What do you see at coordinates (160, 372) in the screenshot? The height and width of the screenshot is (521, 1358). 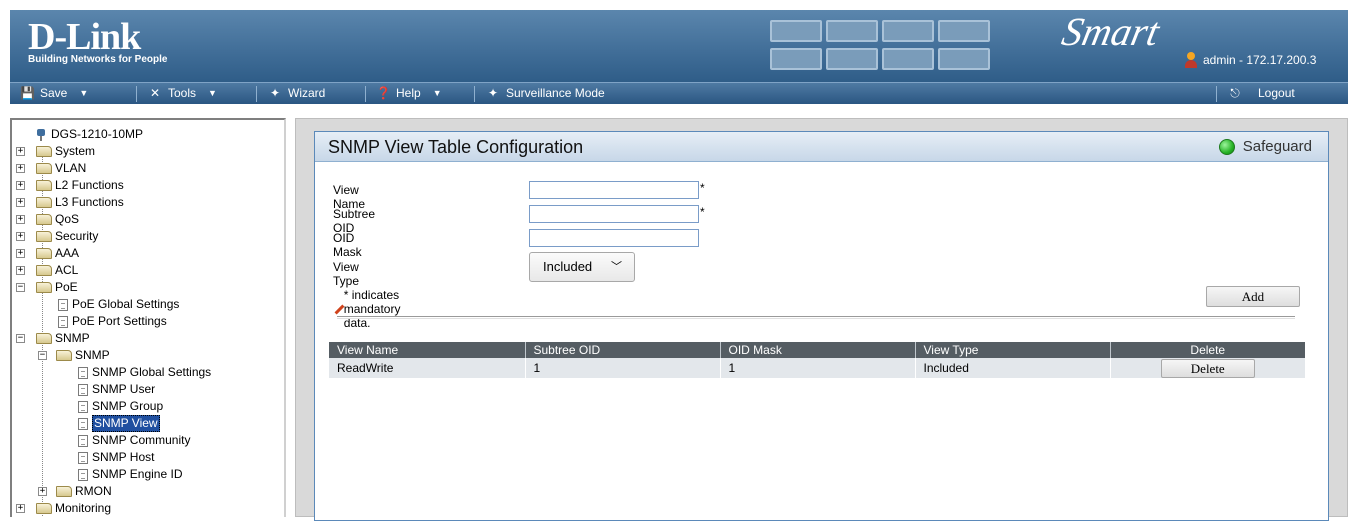 I see `tree-item-snmp-global-settings: SNMP Global Settings` at bounding box center [160, 372].